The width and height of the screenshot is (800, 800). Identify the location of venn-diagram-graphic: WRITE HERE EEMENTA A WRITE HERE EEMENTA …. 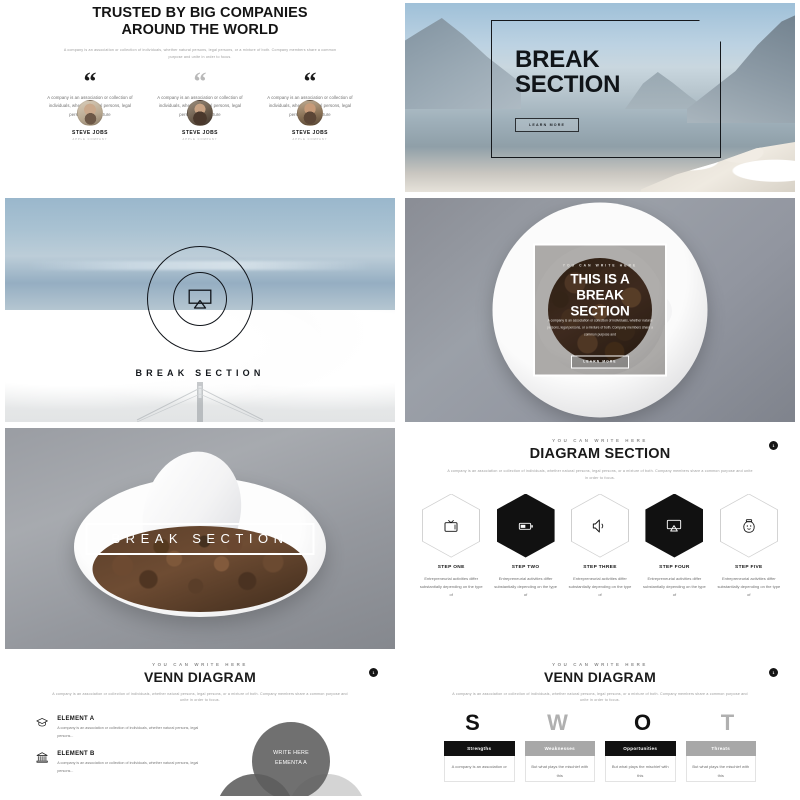
(291, 759).